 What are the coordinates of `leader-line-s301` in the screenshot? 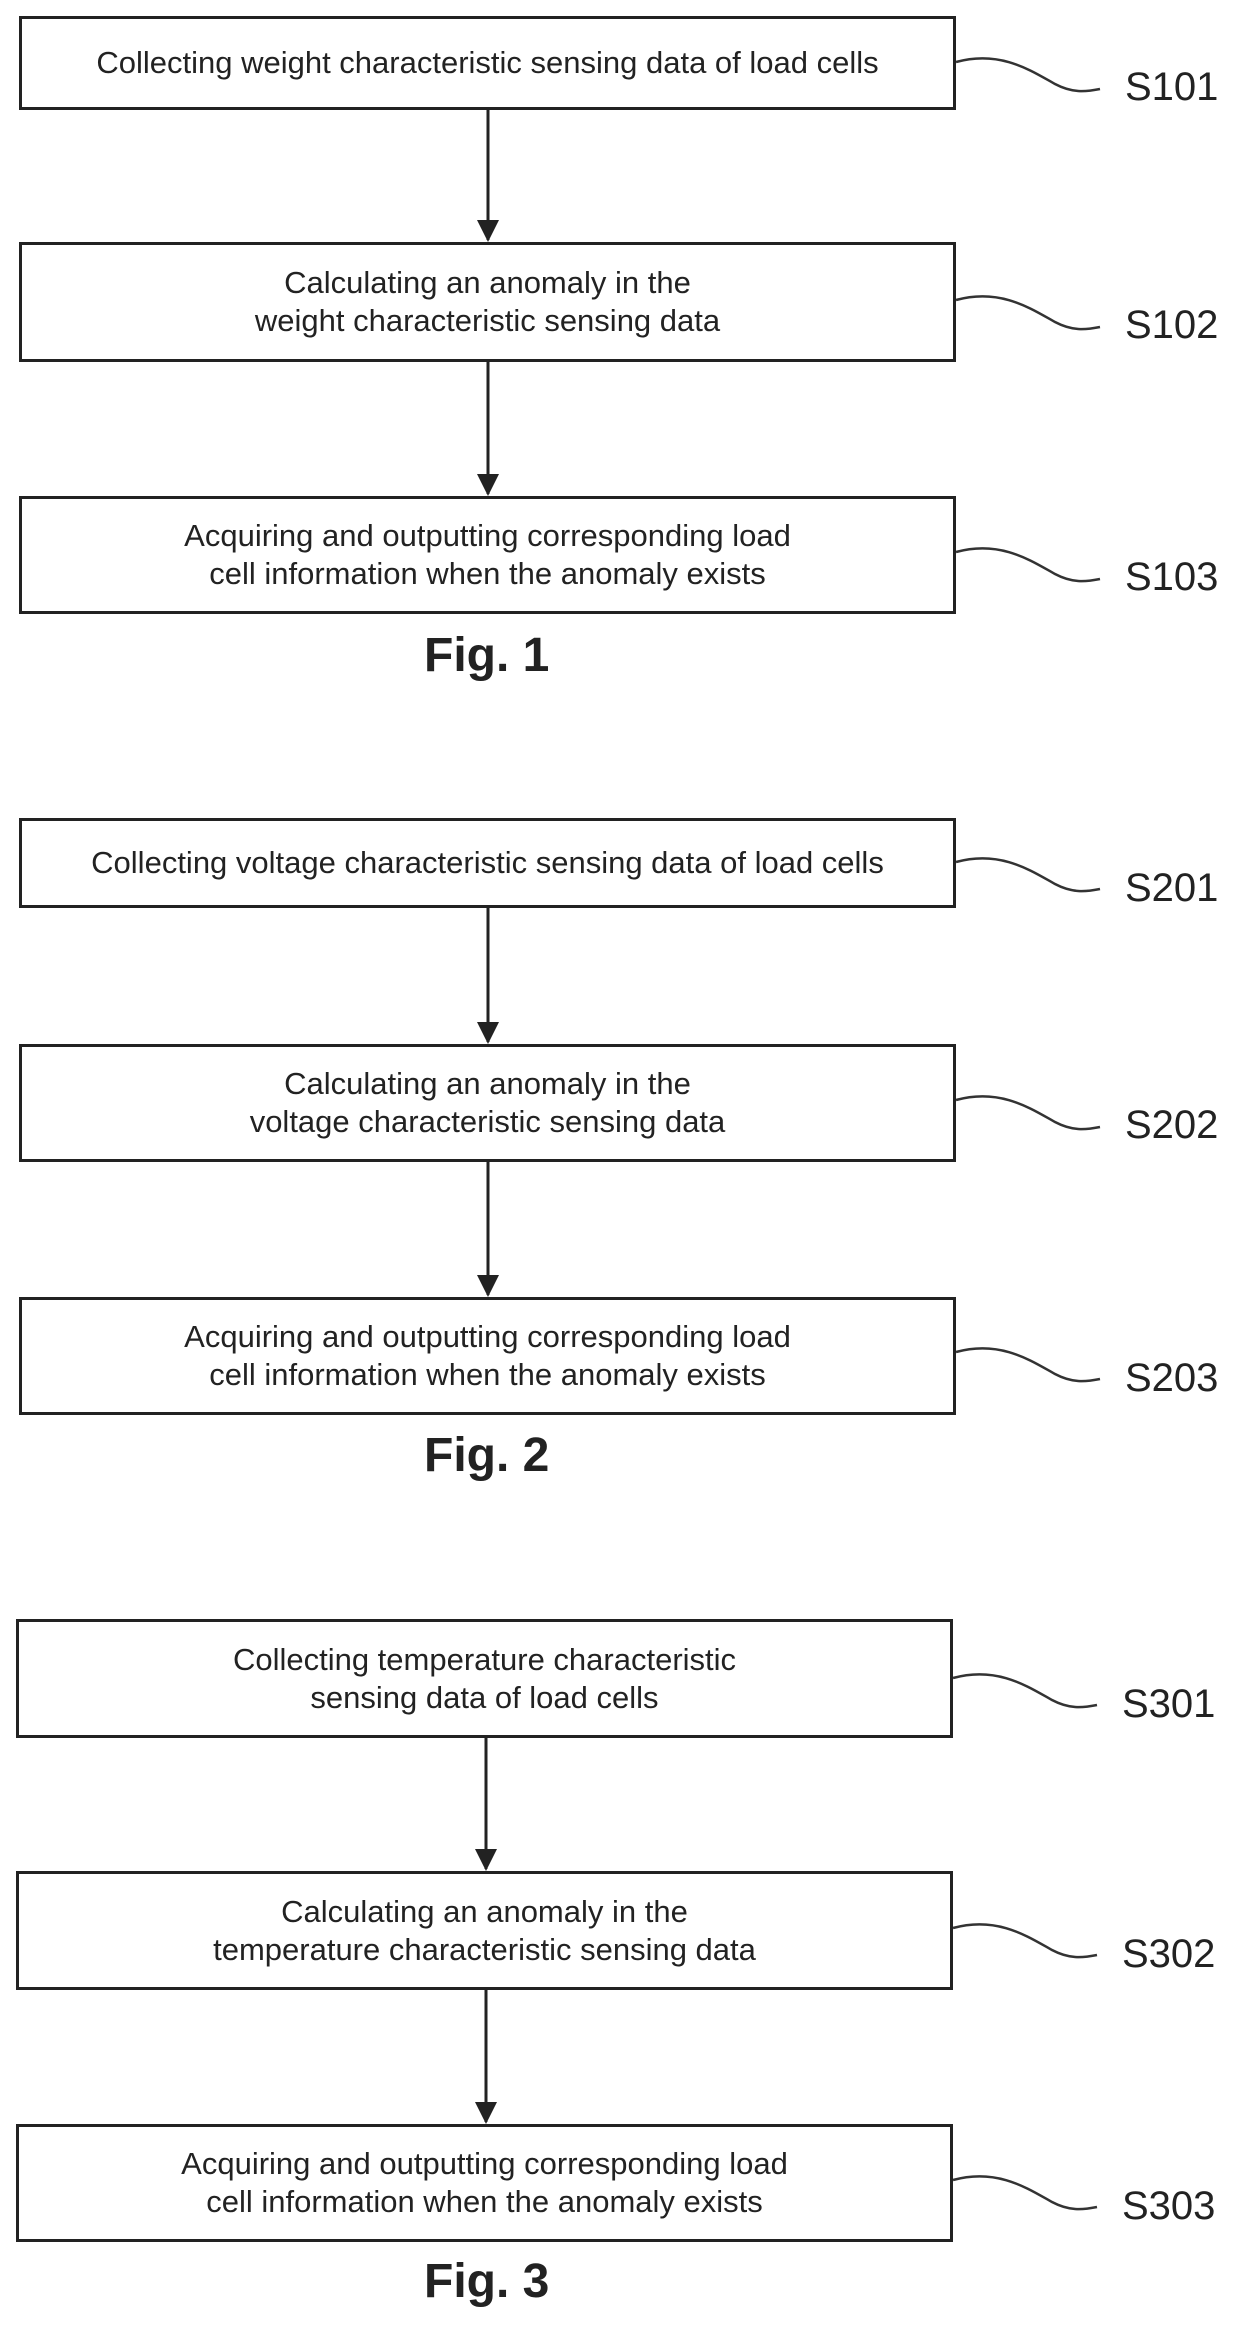 It's located at (1025, 1691).